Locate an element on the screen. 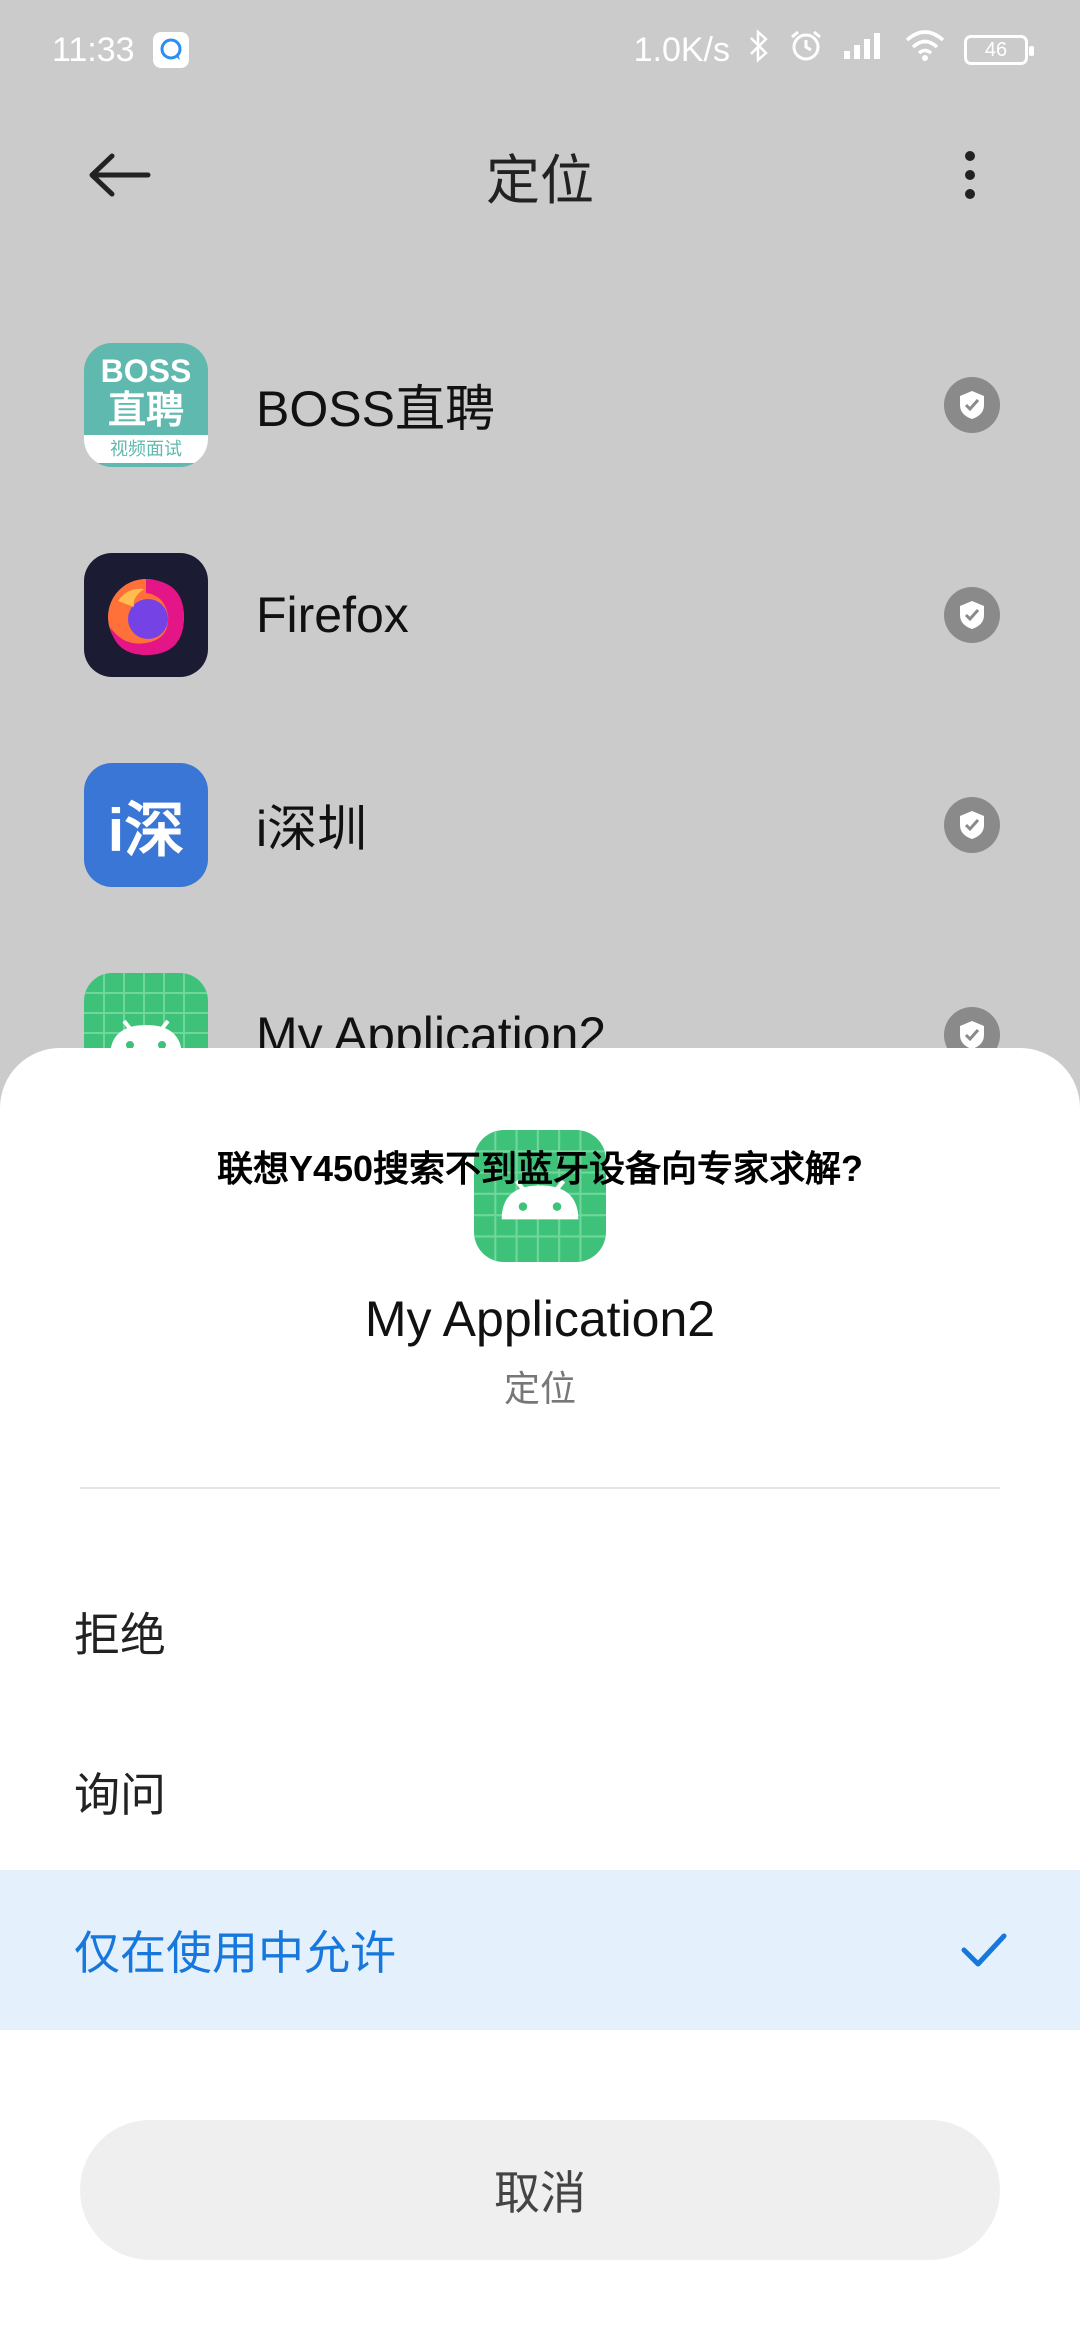  option-label: 仅在使用中允许 is located at coordinates (235, 1953).